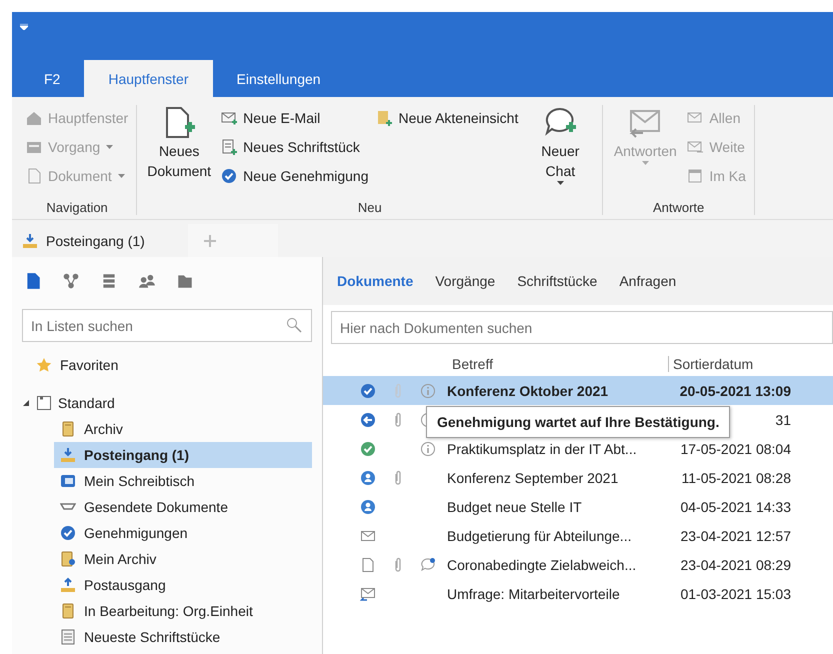  Describe the element at coordinates (679, 207) in the screenshot. I see `group-label: Antworte` at that location.